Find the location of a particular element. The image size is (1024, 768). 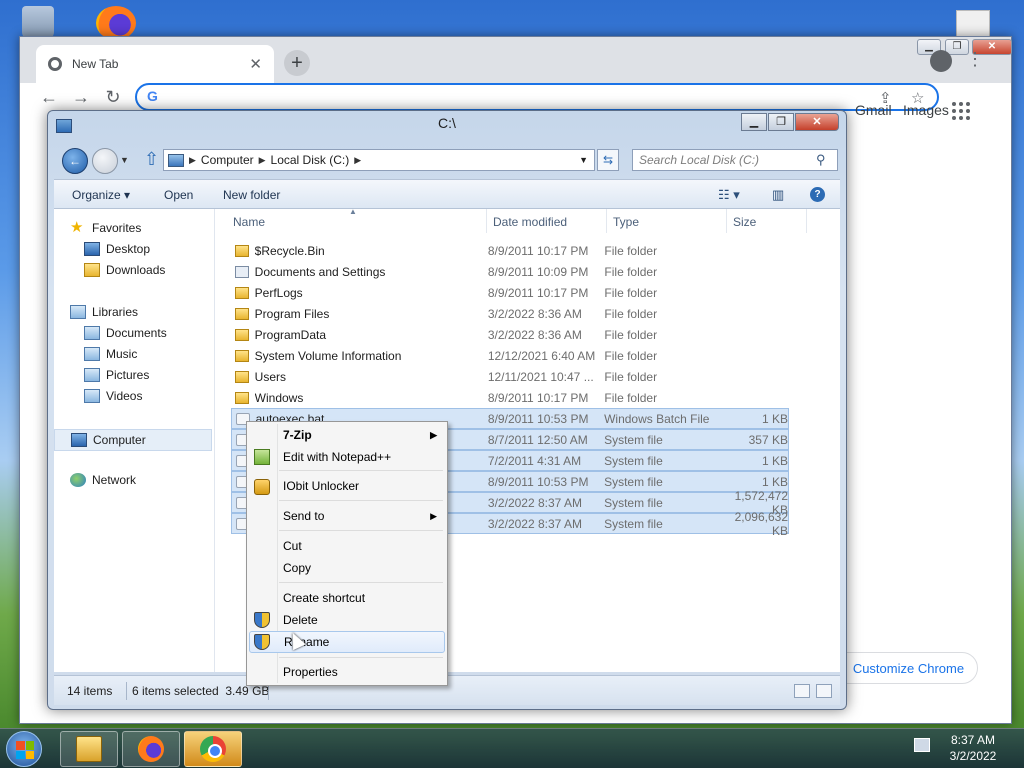

help-icon: ? is located at coordinates (817, 194).